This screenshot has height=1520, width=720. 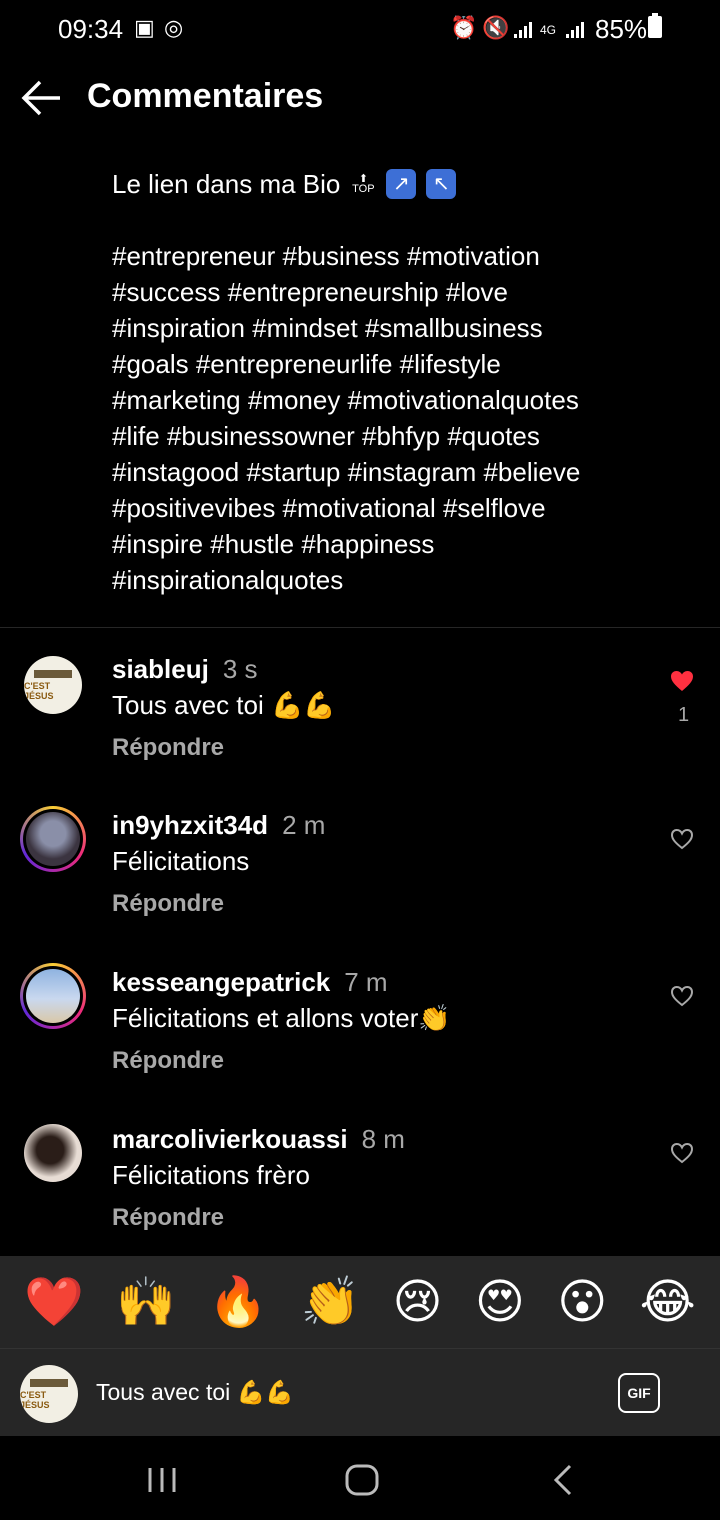 I want to click on comment-username: in9yhzxit34d, so click(x=190, y=825).